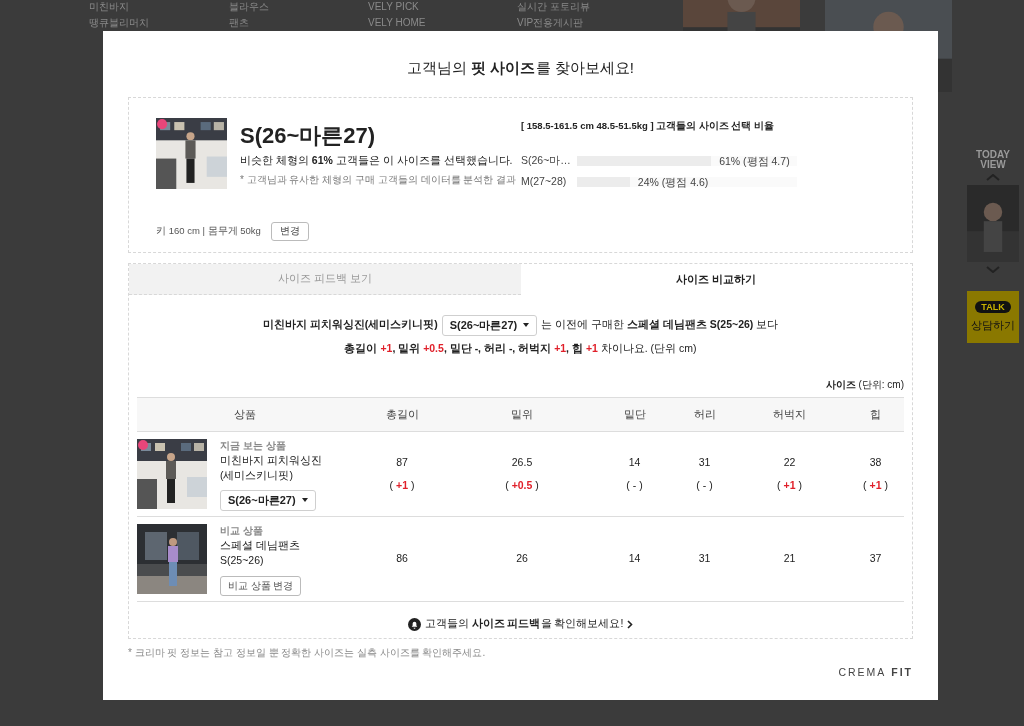 The height and width of the screenshot is (726, 1024). Describe the element at coordinates (754, 162) in the screenshot. I see `ratio-reading: 61% (평점 4.7)` at that location.